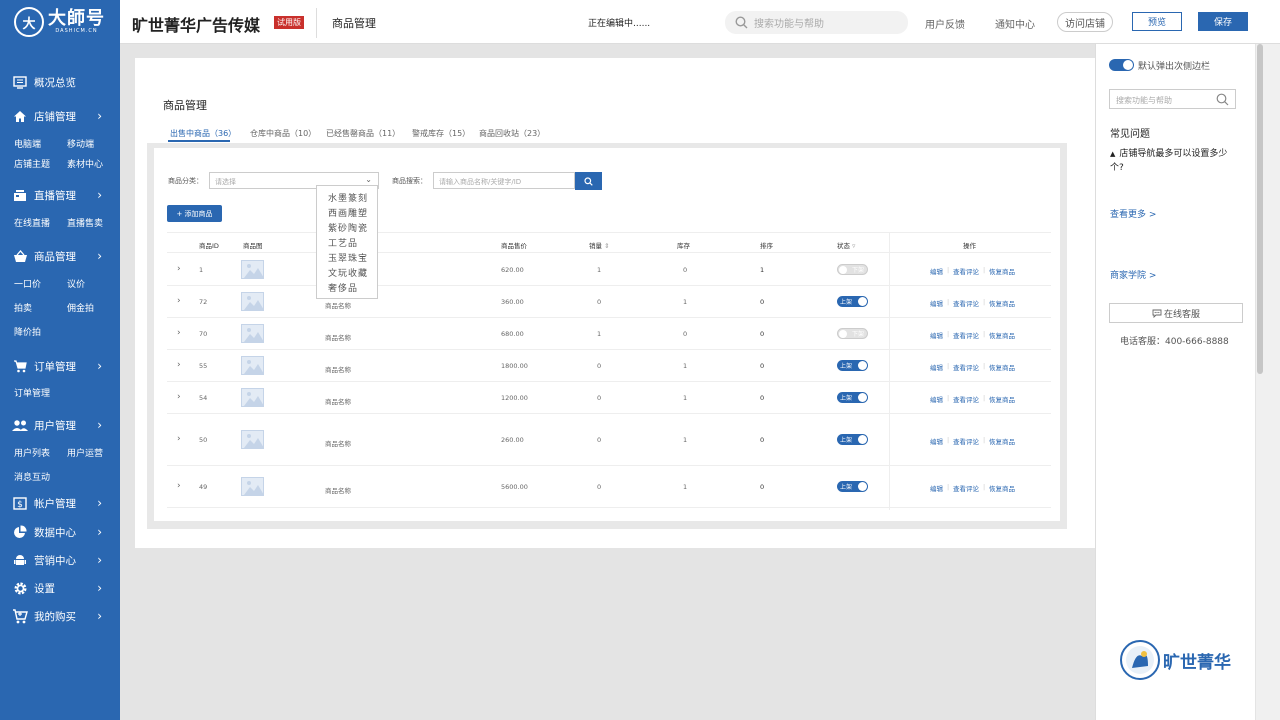 The width and height of the screenshot is (1280, 720). Describe the element at coordinates (27, 143) in the screenshot. I see `sidebar-subitem: 电脑端` at that location.